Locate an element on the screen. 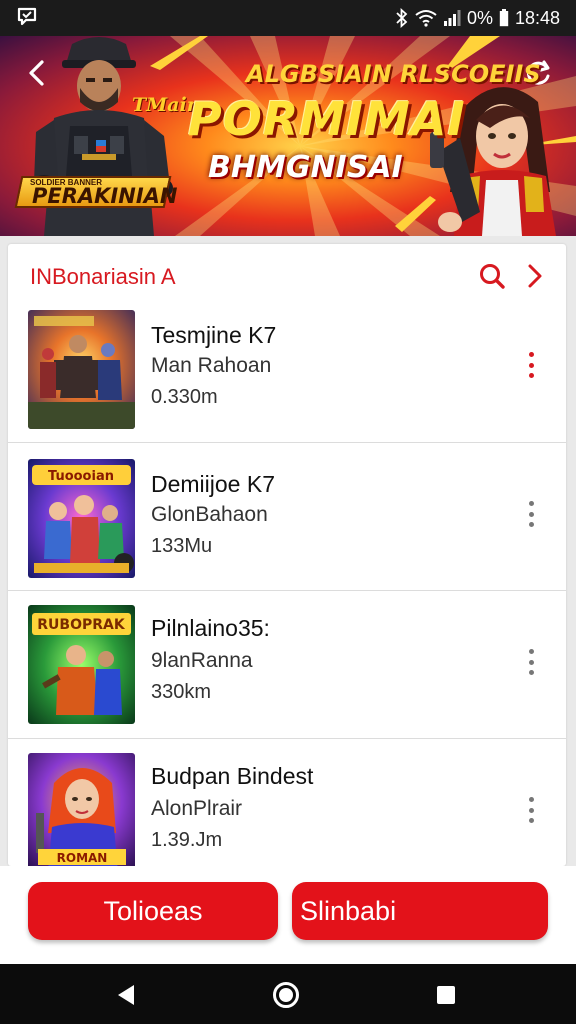  chevron-right-icon is located at coordinates (535, 276).